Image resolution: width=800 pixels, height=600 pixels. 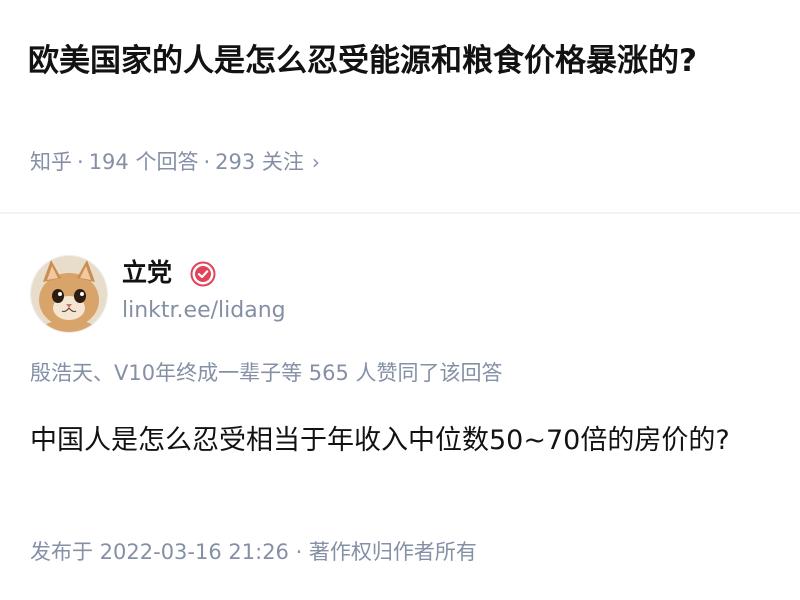 I want to click on chevron-right-icon: ›, so click(x=315, y=162).